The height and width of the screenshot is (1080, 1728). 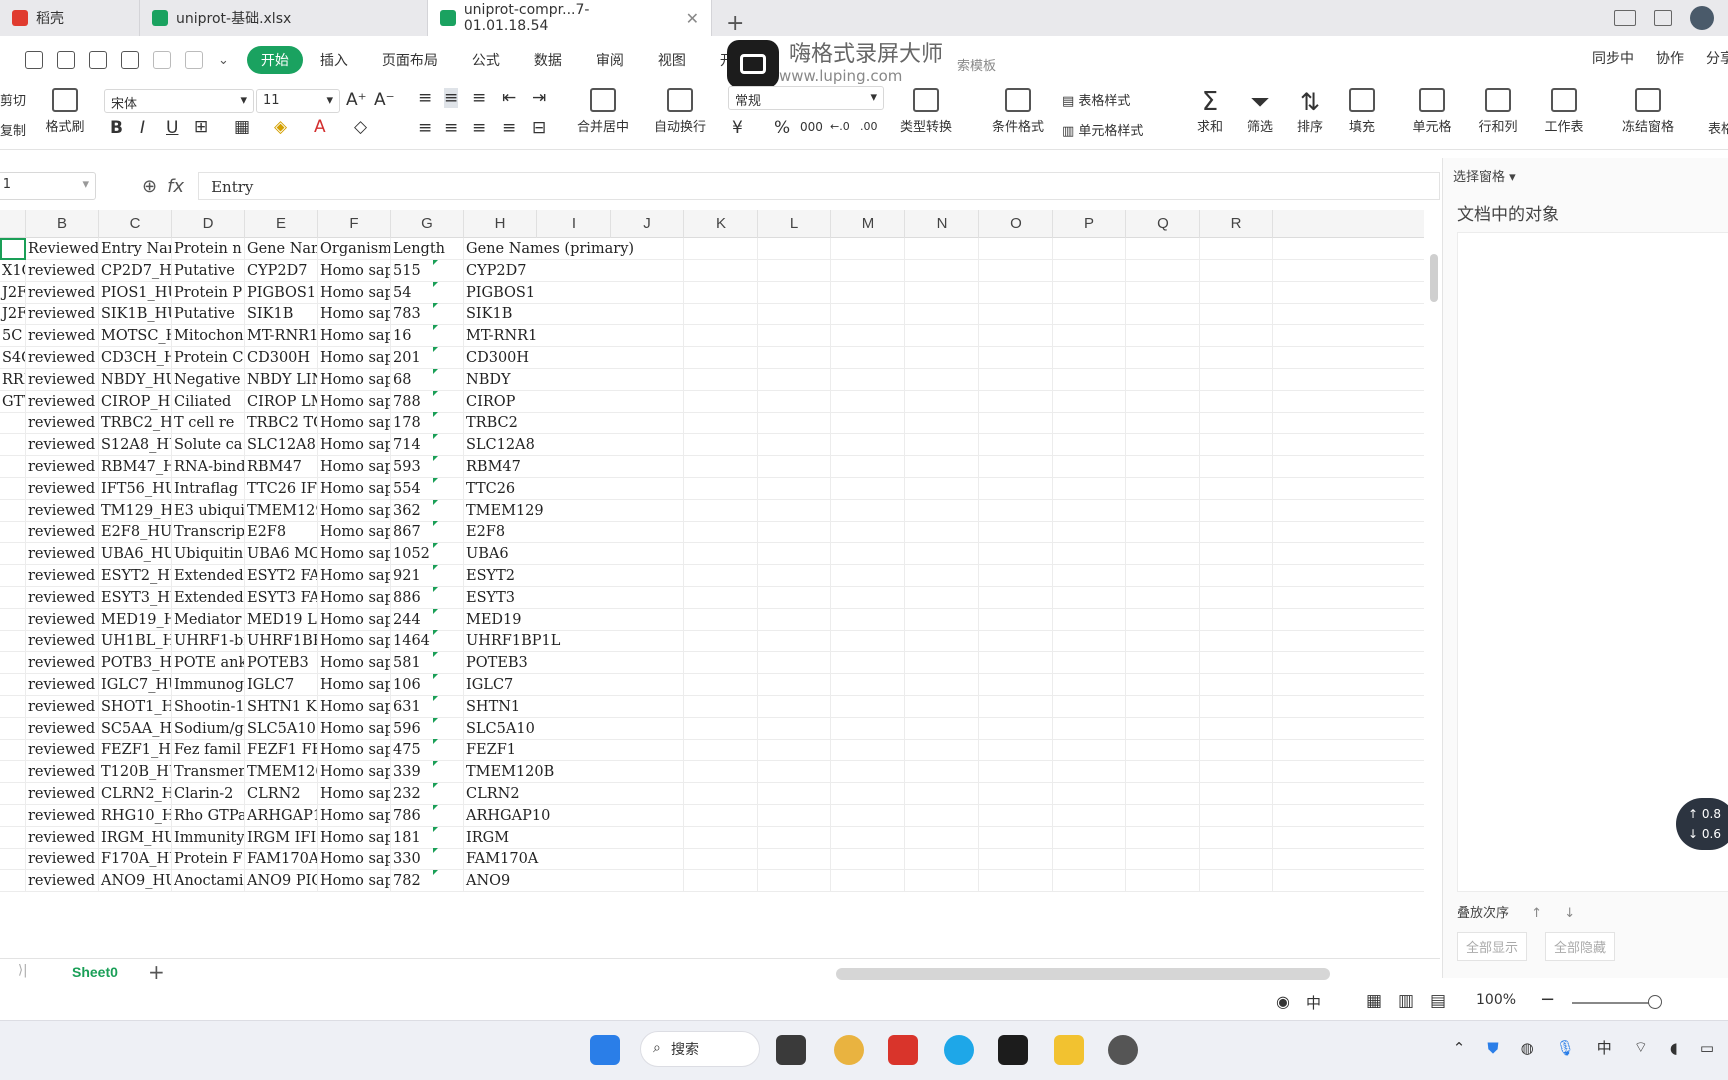 I want to click on table-cell: CLRN2_HUM, so click(x=135, y=794).